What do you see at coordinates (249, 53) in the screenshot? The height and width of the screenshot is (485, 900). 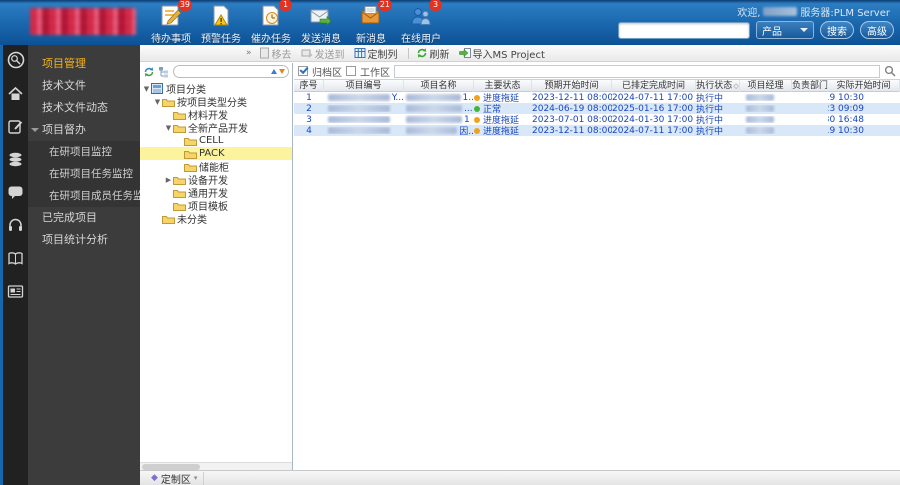 I see `toolbar-collapse-button: »` at bounding box center [249, 53].